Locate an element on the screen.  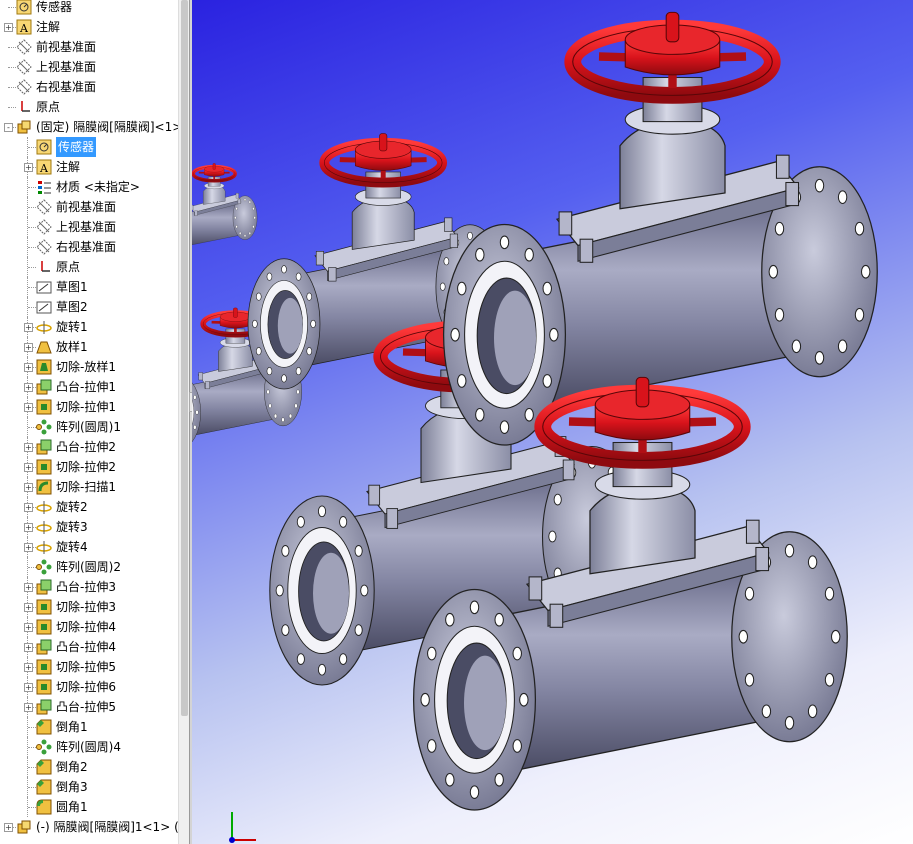
tree-item: 草图2 is located at coordinates (89, 307).